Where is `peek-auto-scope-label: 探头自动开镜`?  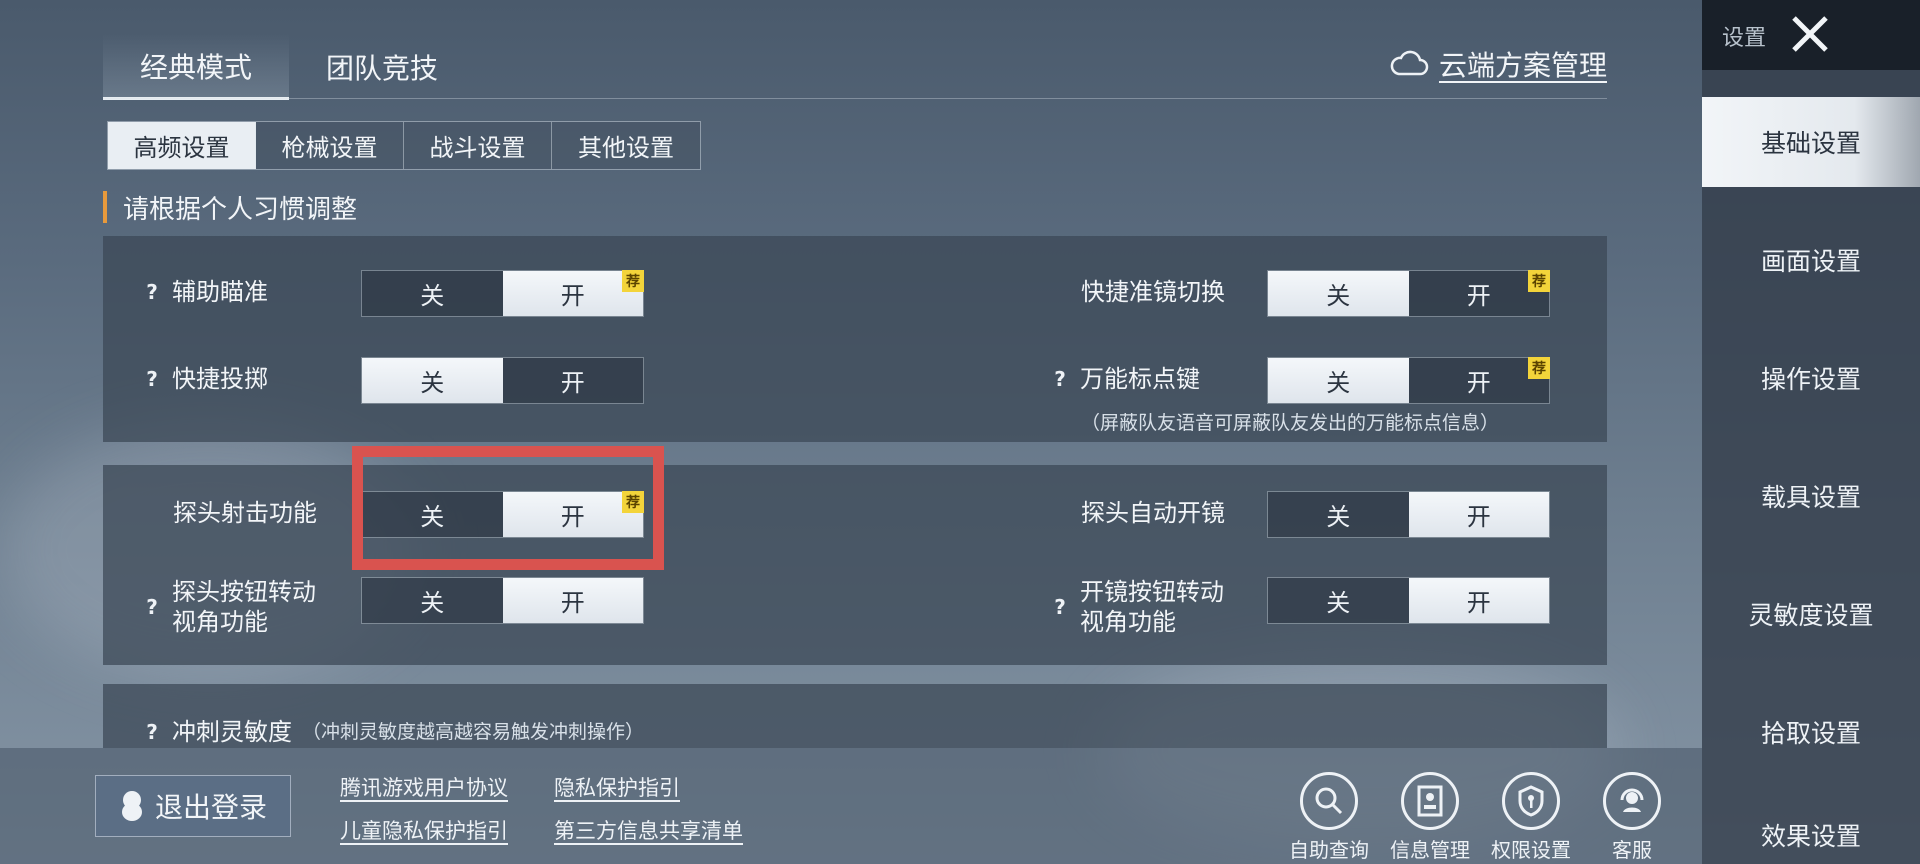 peek-auto-scope-label: 探头自动开镜 is located at coordinates (1153, 513).